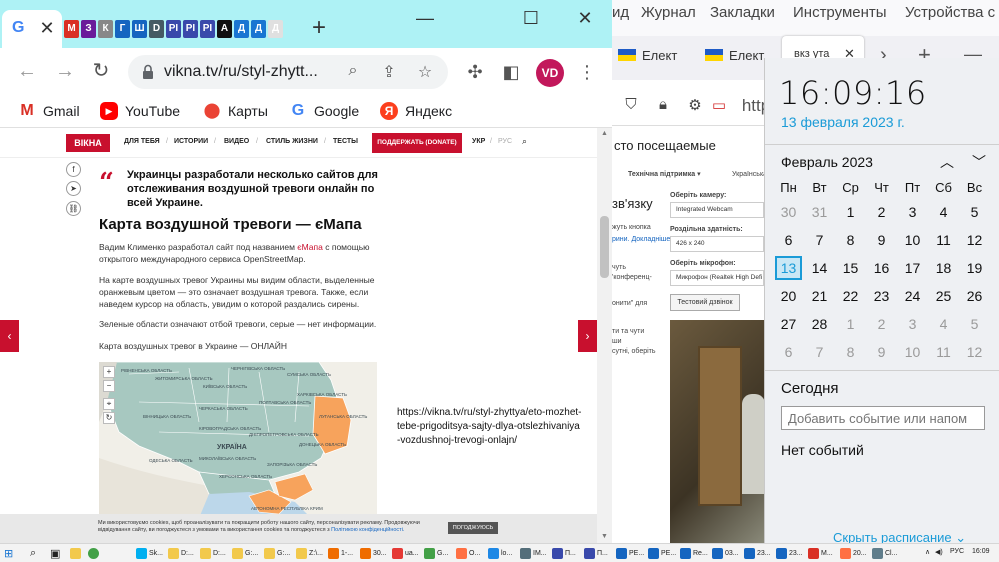 The height and width of the screenshot is (562, 999). What do you see at coordinates (668, 12) in the screenshot?
I see `menu-history: Журнал` at bounding box center [668, 12].